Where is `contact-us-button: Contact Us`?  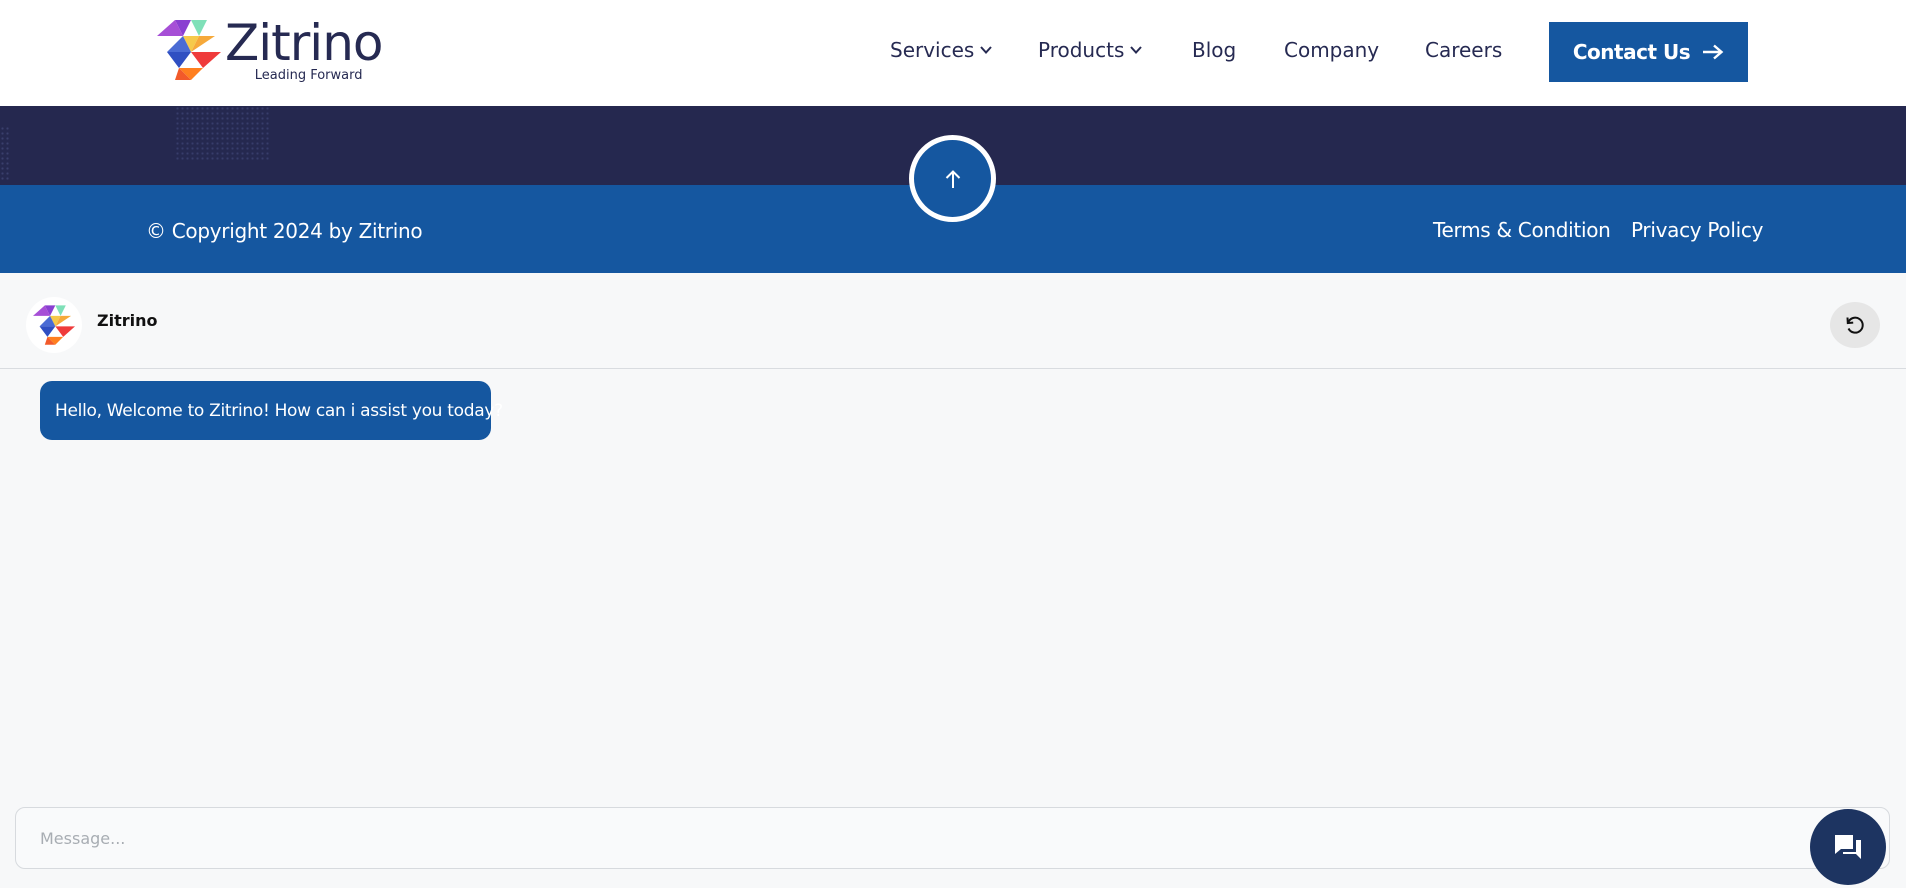
contact-us-button: Contact Us is located at coordinates (1648, 52).